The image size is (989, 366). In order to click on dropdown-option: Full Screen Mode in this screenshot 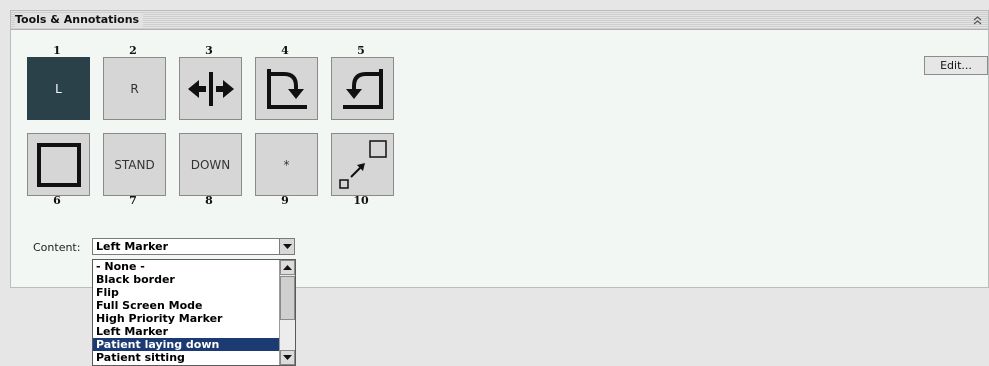, I will do `click(194, 305)`.